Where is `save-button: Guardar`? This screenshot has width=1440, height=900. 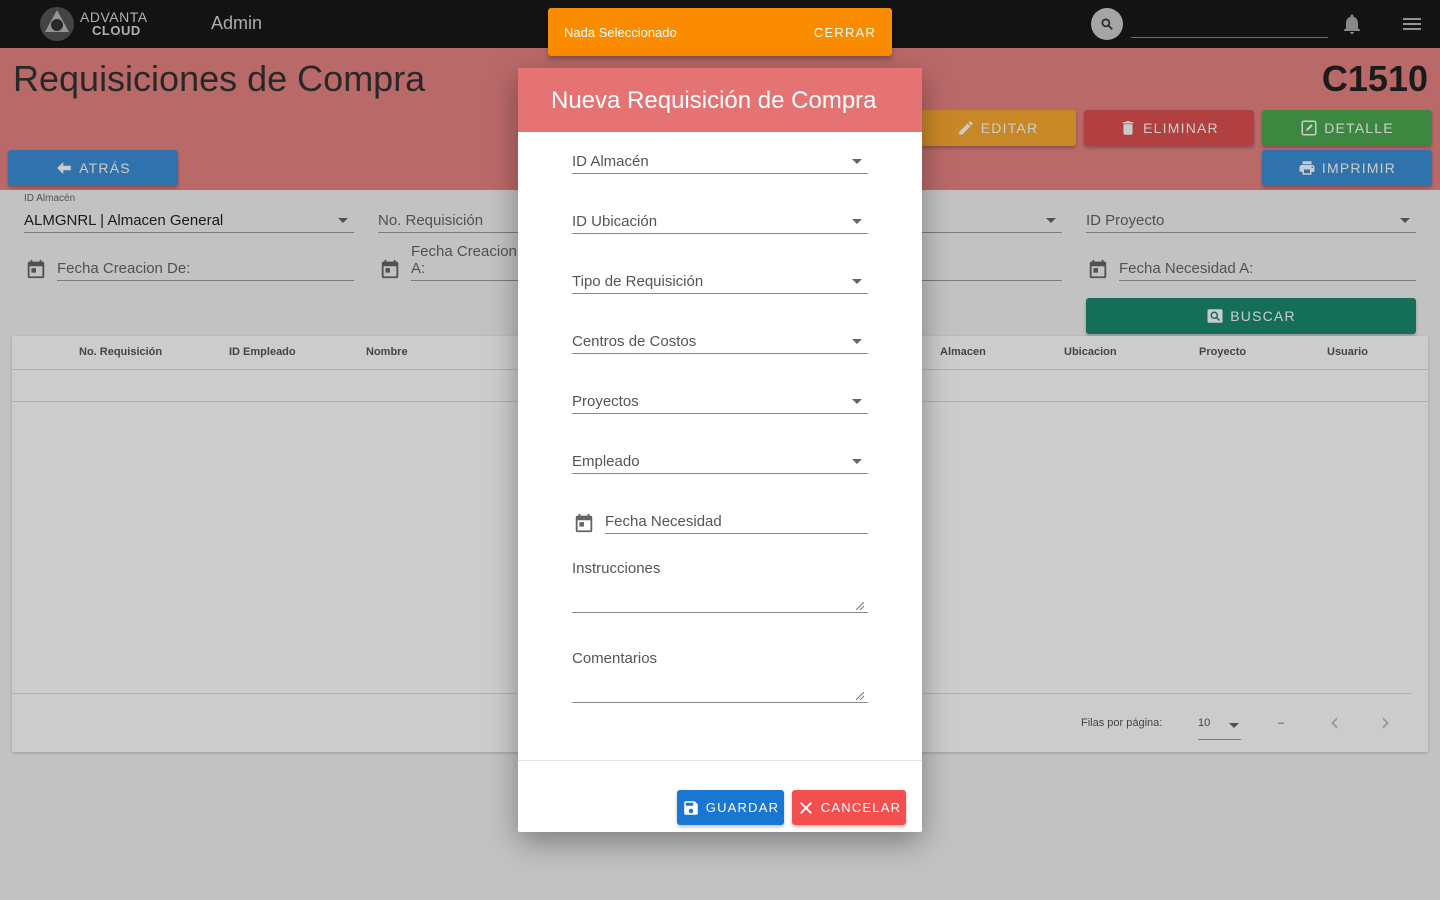
save-button: Guardar is located at coordinates (730, 807).